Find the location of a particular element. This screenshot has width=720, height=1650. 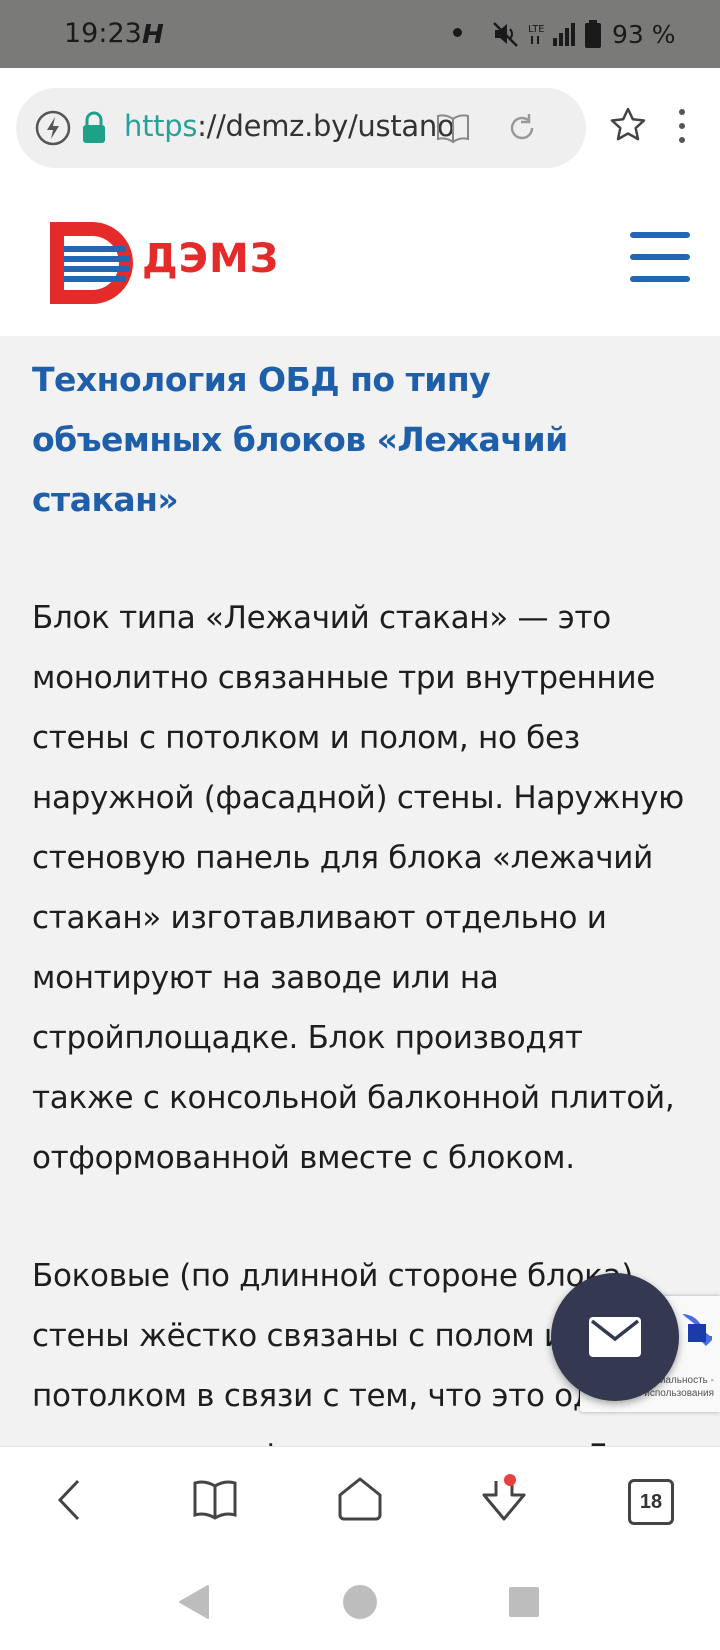

contact-mail-button is located at coordinates (615, 1337).